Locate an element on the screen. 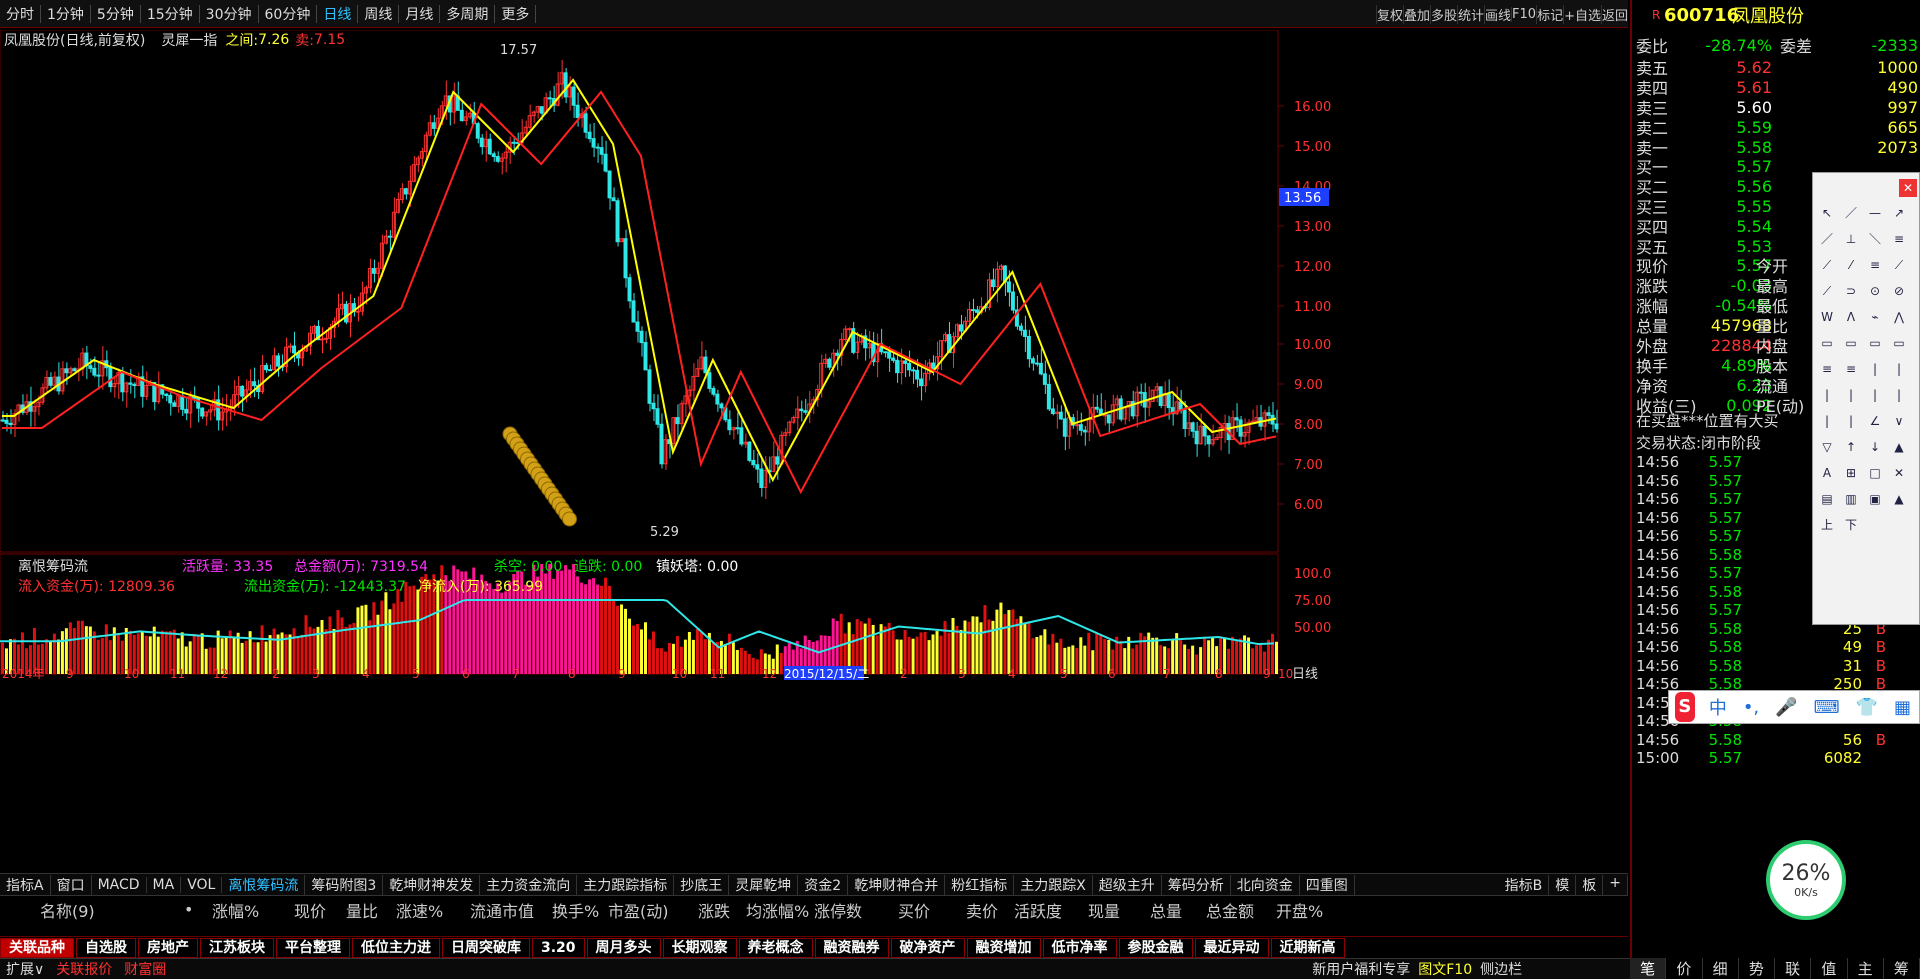 This screenshot has width=1920, height=979. indicator-tab-8: 主力资金流向 is located at coordinates (529, 884).